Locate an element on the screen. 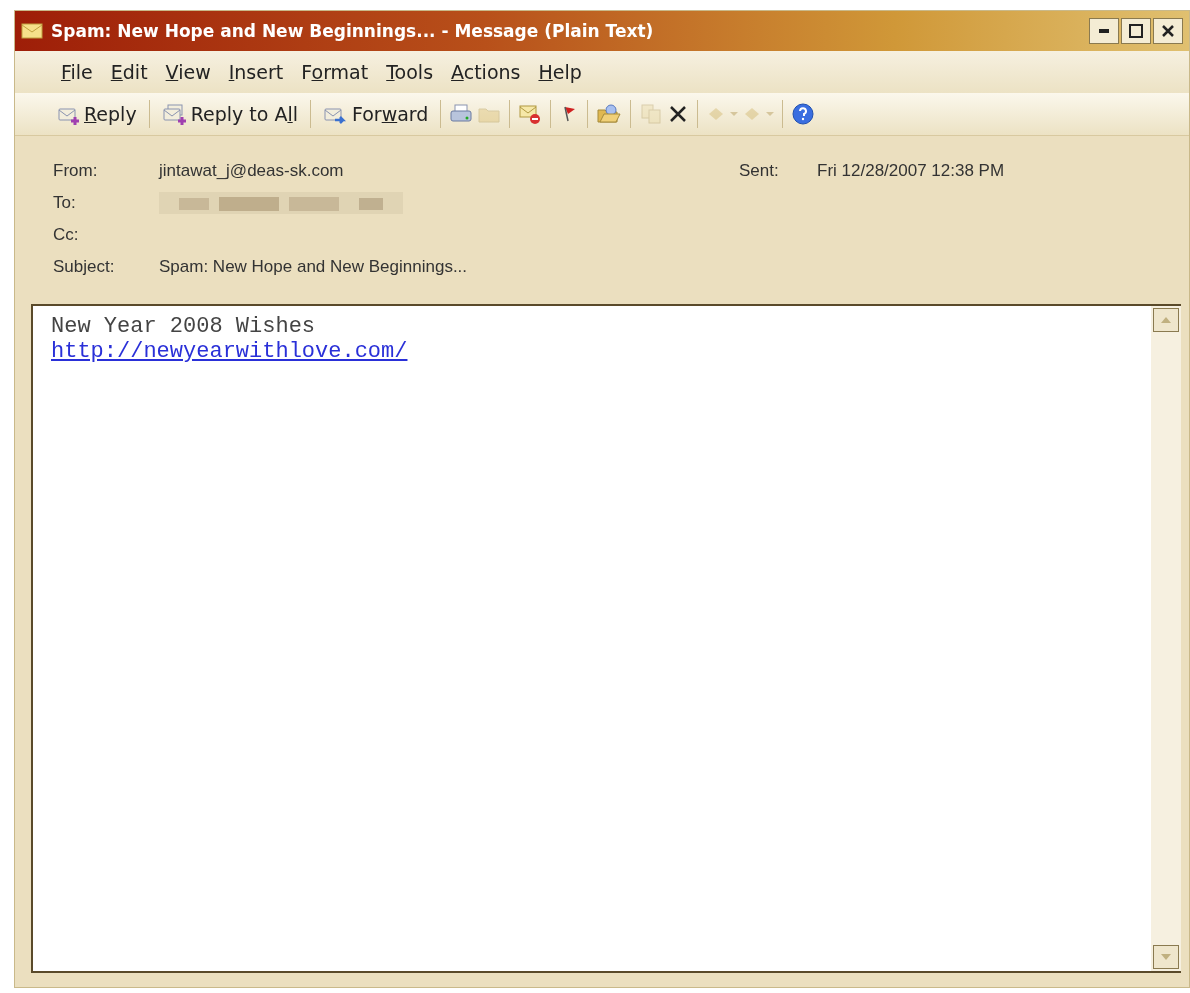 The width and height of the screenshot is (1190, 993). minimize-icon is located at coordinates (1104, 31).